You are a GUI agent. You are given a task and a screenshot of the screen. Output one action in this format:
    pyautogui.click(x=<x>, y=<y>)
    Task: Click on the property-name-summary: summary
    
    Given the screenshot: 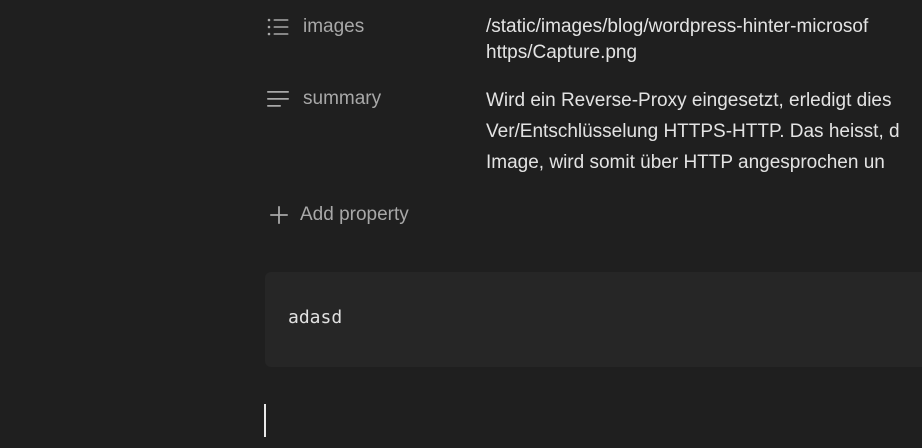 What is the action you would take?
    pyautogui.click(x=342, y=98)
    